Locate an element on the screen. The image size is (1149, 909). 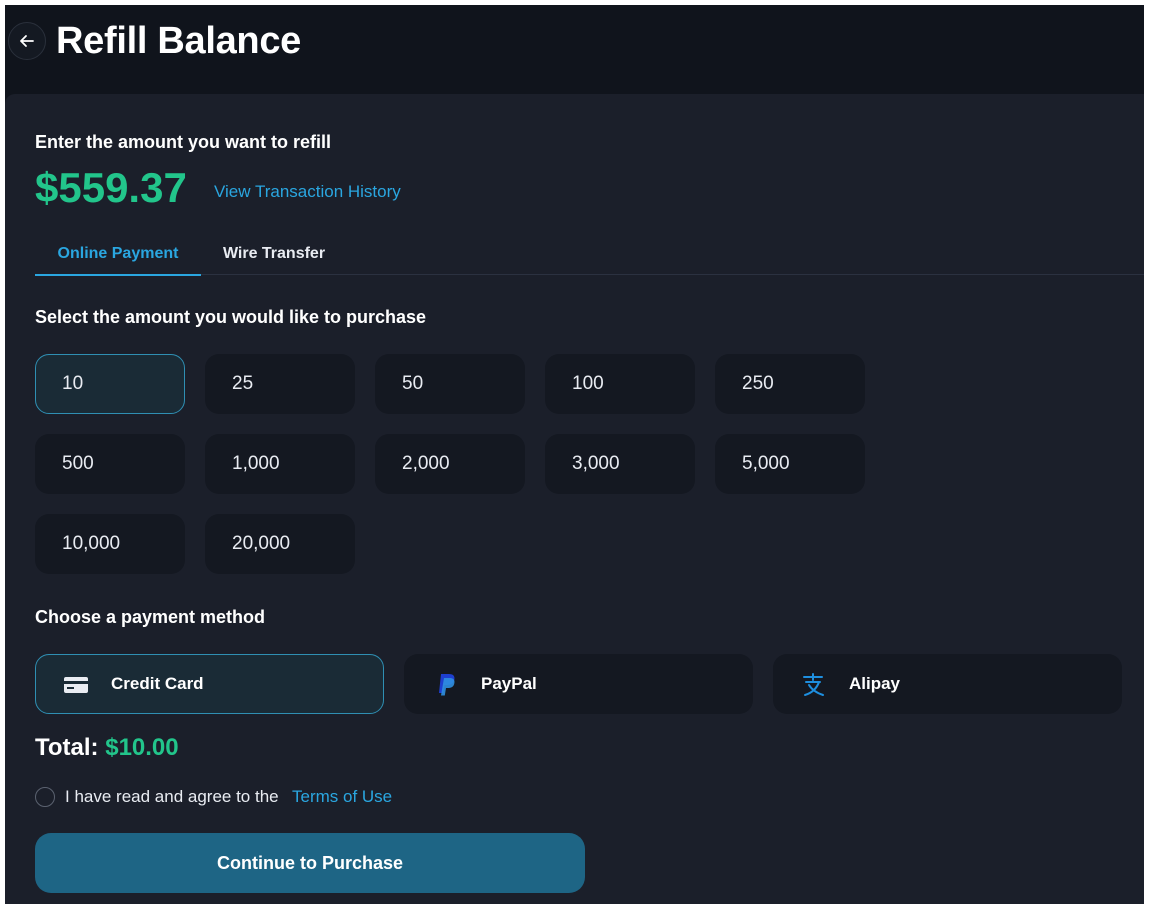
header: Refill Balance is located at coordinates (574, 49).